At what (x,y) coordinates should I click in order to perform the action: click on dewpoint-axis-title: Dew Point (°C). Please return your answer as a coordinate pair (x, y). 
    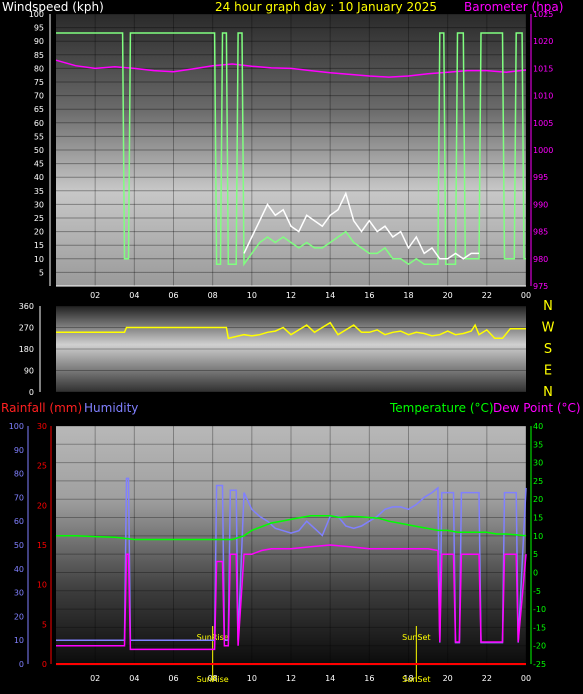
    Looking at the image, I should click on (537, 408).